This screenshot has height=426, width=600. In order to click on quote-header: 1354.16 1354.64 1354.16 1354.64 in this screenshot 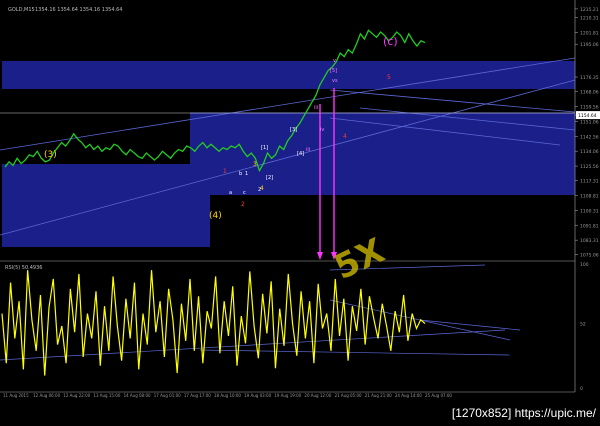, I will do `click(78, 10)`.